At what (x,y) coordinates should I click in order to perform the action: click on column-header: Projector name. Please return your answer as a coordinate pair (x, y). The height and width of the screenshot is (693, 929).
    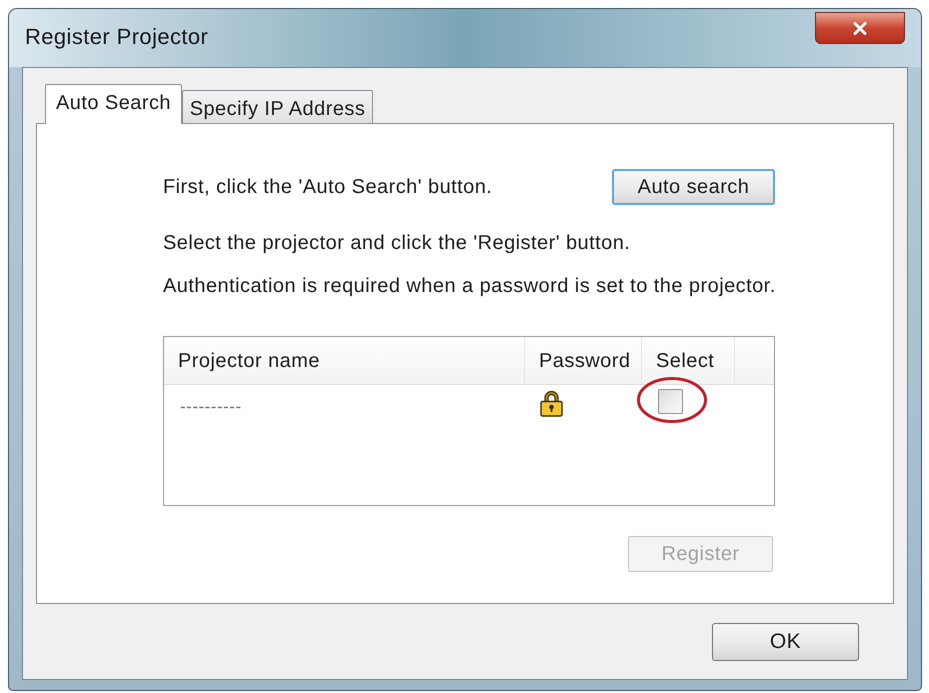
    Looking at the image, I should click on (249, 361).